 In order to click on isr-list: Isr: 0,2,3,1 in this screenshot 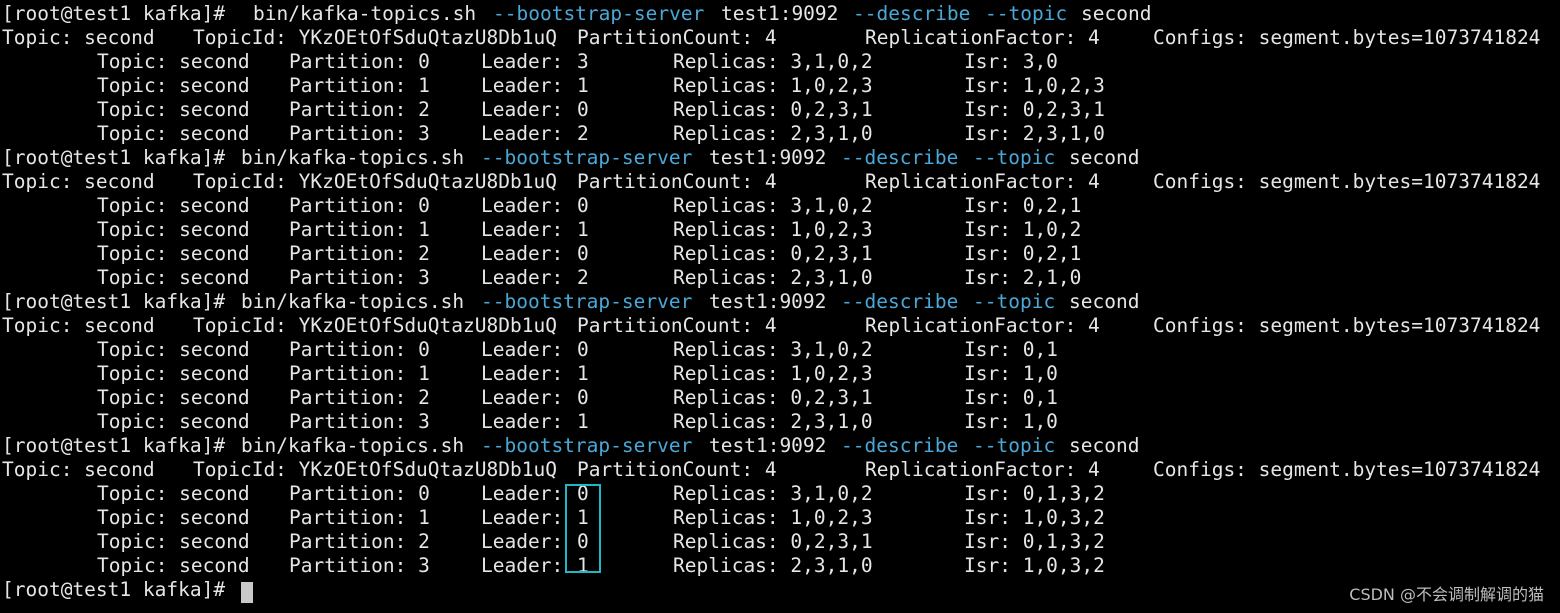, I will do `click(1034, 109)`.